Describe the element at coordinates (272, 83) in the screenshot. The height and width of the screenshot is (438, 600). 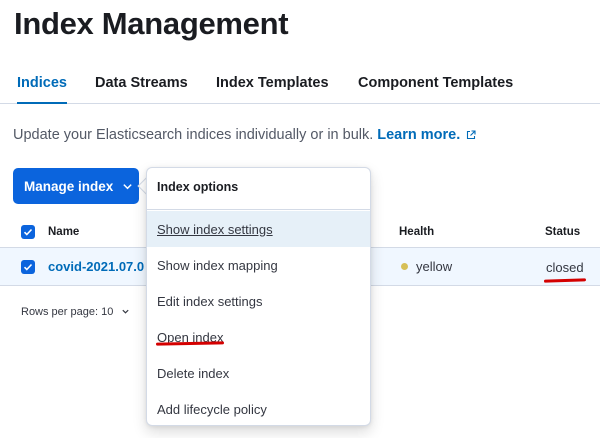
I see `tab-index-templates: Index Templates` at that location.